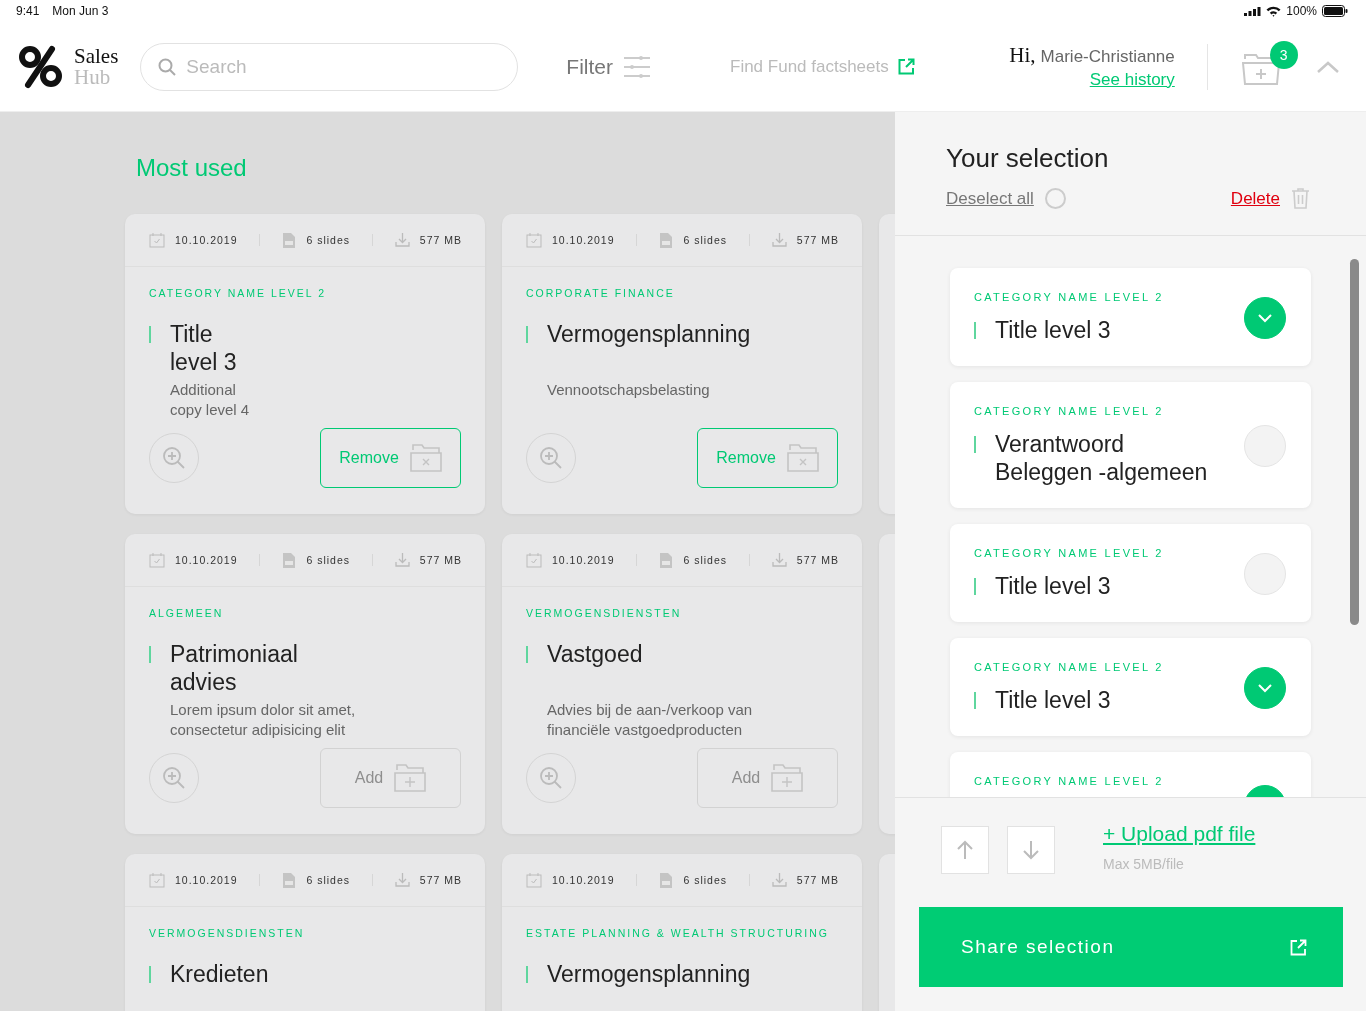 Image resolution: width=1366 pixels, height=1011 pixels. Describe the element at coordinates (1354, 442) in the screenshot. I see `scrollbar` at that location.